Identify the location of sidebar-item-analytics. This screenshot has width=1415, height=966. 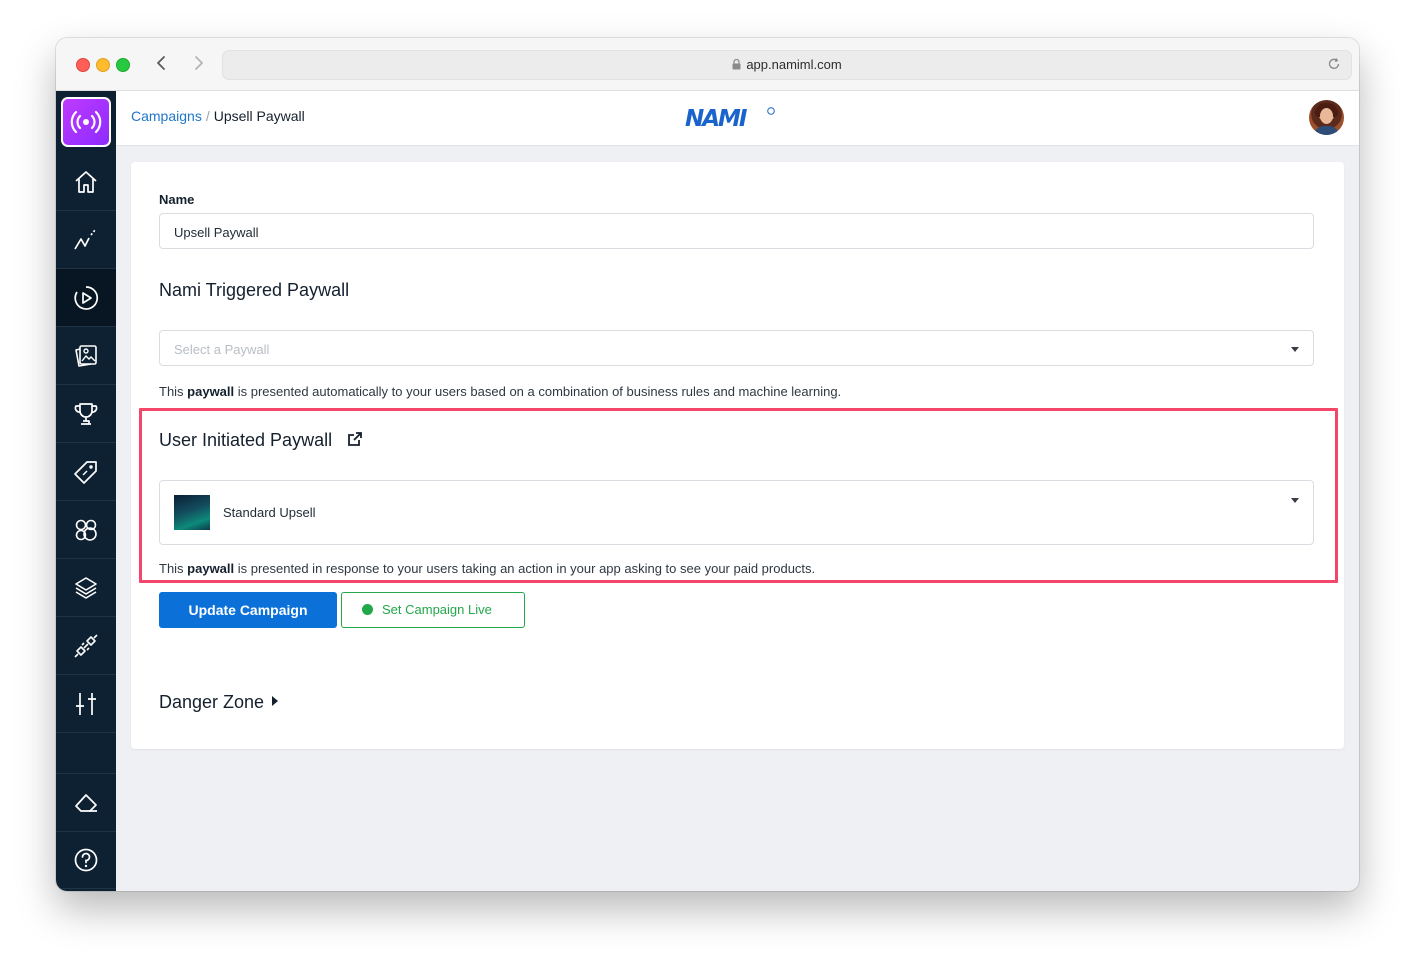
(86, 240).